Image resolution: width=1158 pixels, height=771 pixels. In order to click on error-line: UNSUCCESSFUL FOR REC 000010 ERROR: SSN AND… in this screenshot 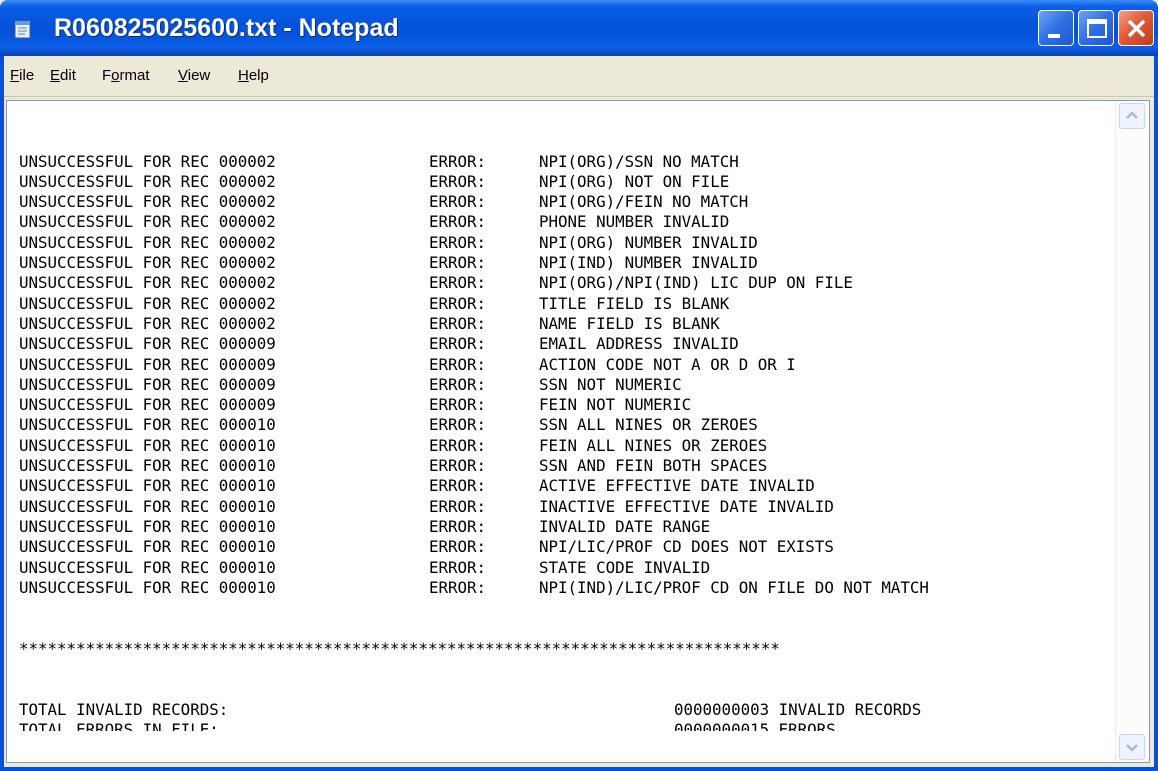, I will do `click(564, 466)`.